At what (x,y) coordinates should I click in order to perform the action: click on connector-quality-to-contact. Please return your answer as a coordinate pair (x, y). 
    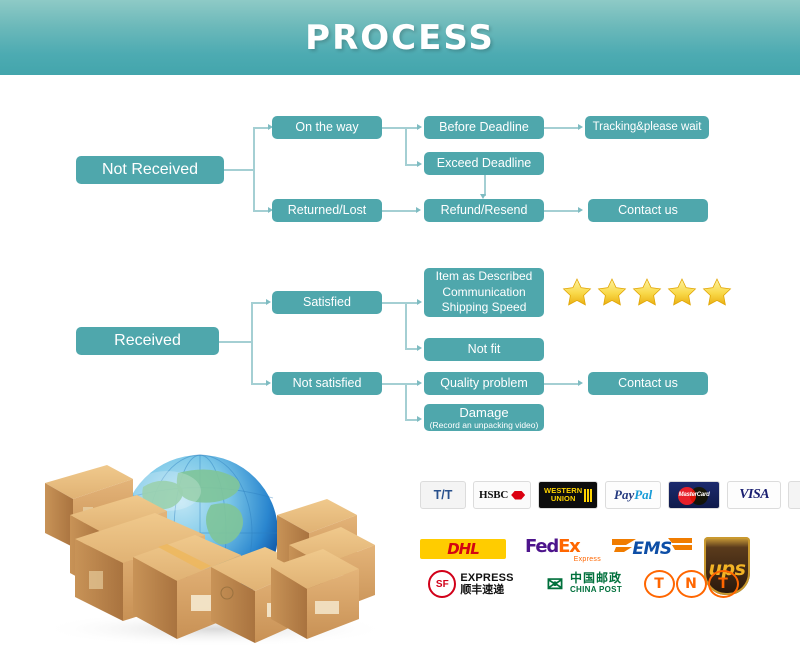
    Looking at the image, I should click on (562, 384).